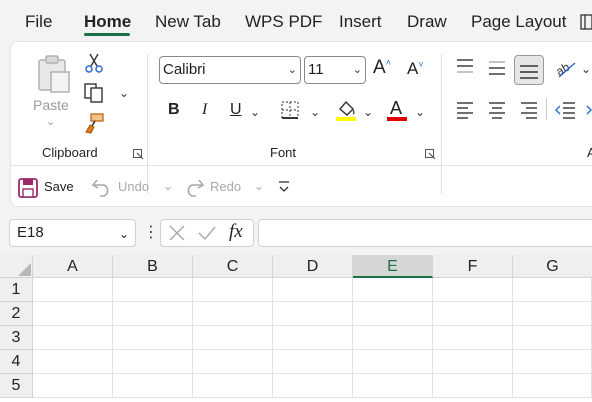 The width and height of the screenshot is (592, 402). What do you see at coordinates (565, 111) in the screenshot?
I see `decrease-indent-icon` at bounding box center [565, 111].